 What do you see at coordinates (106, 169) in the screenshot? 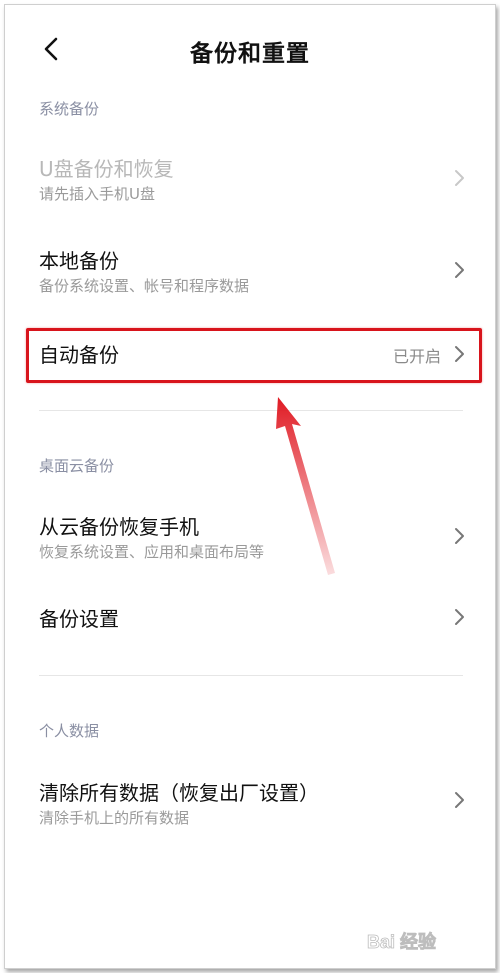
I see `item-title: U盘备份和恢复` at bounding box center [106, 169].